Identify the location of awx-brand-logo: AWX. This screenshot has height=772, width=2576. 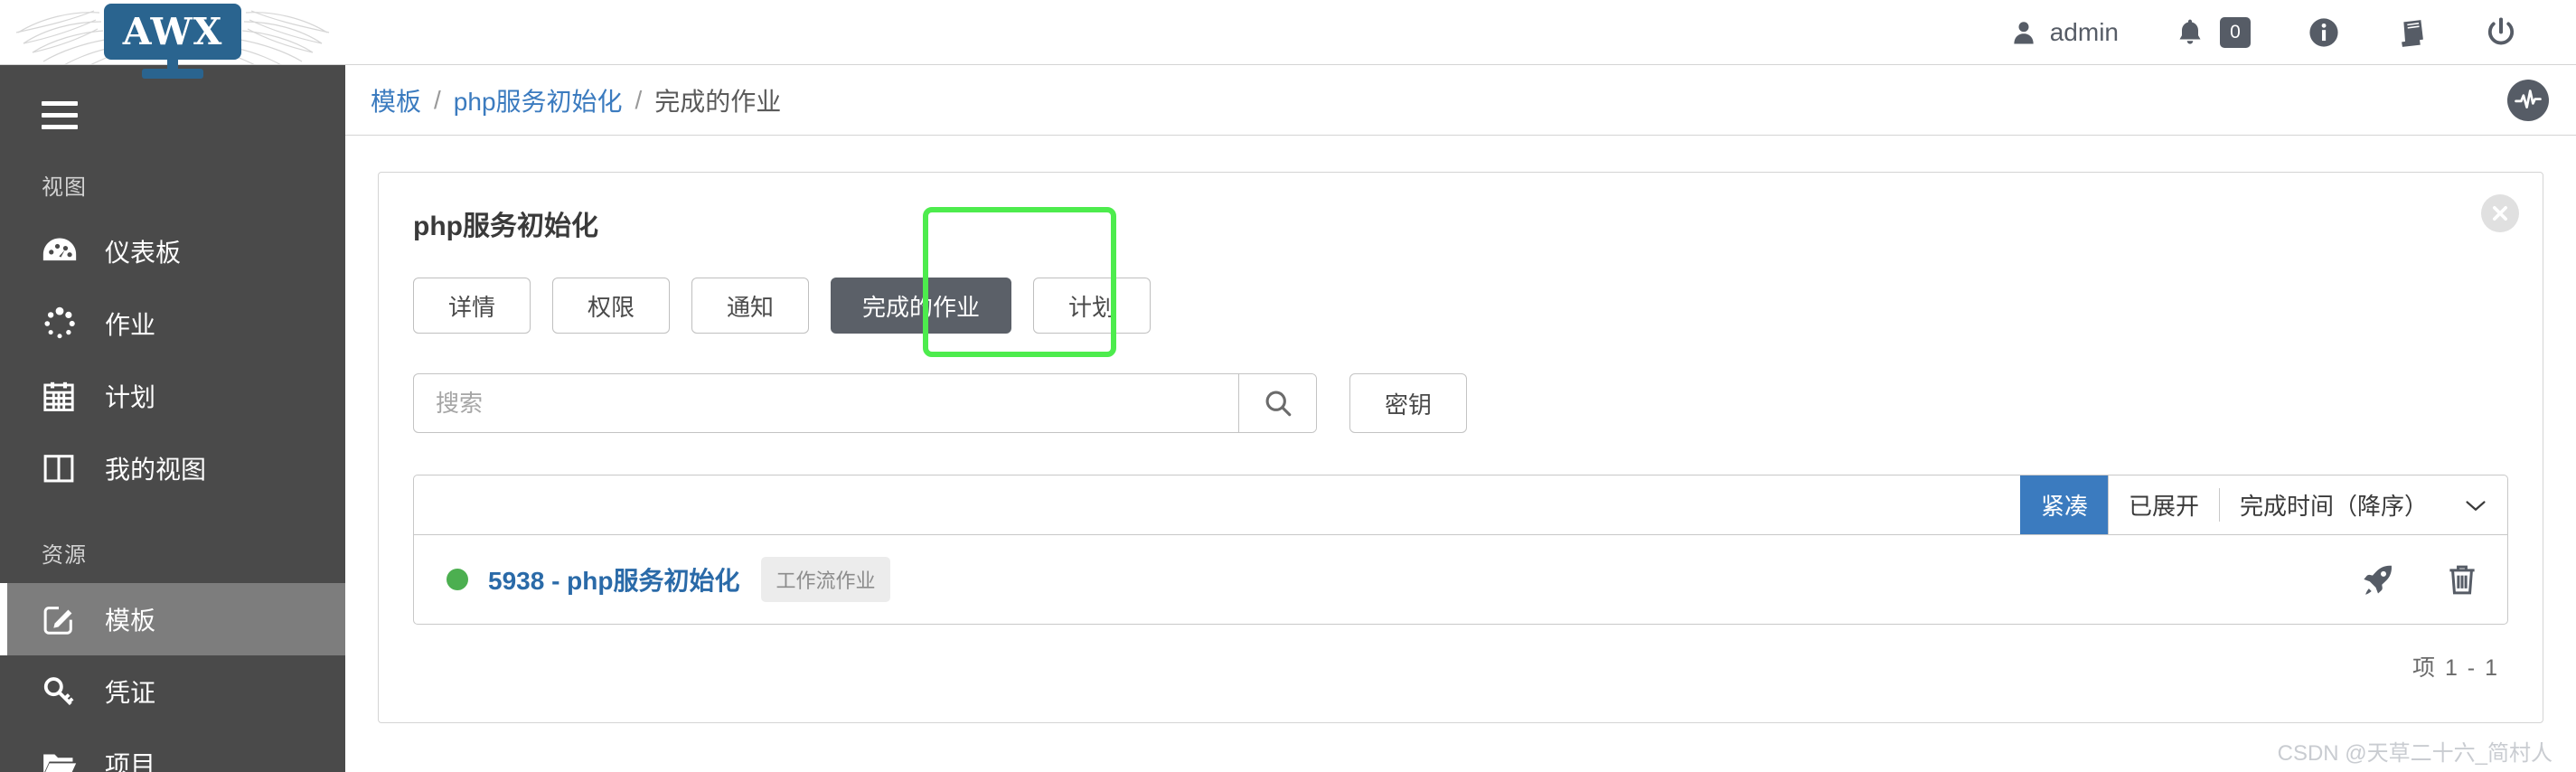
(173, 39).